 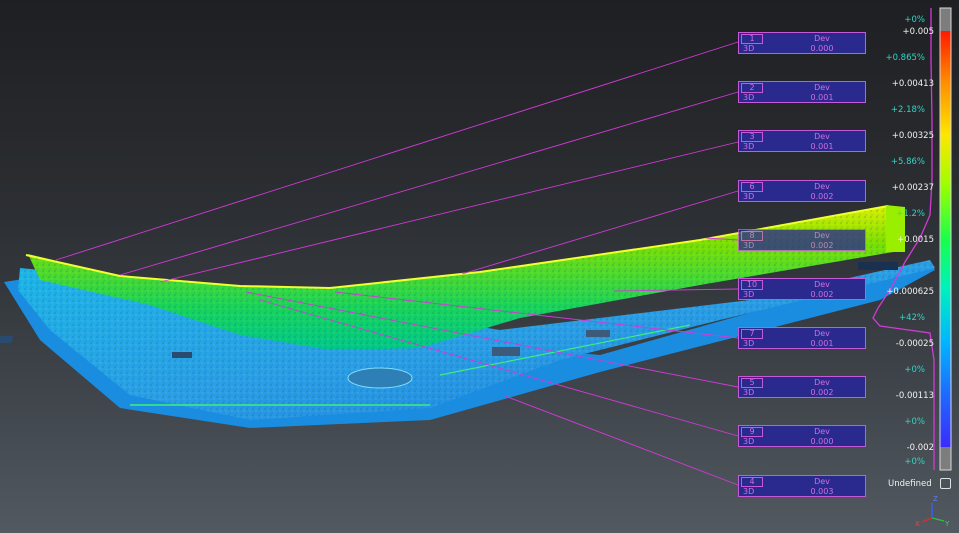 I want to click on scale-value-0: +0.005, so click(x=918, y=32).